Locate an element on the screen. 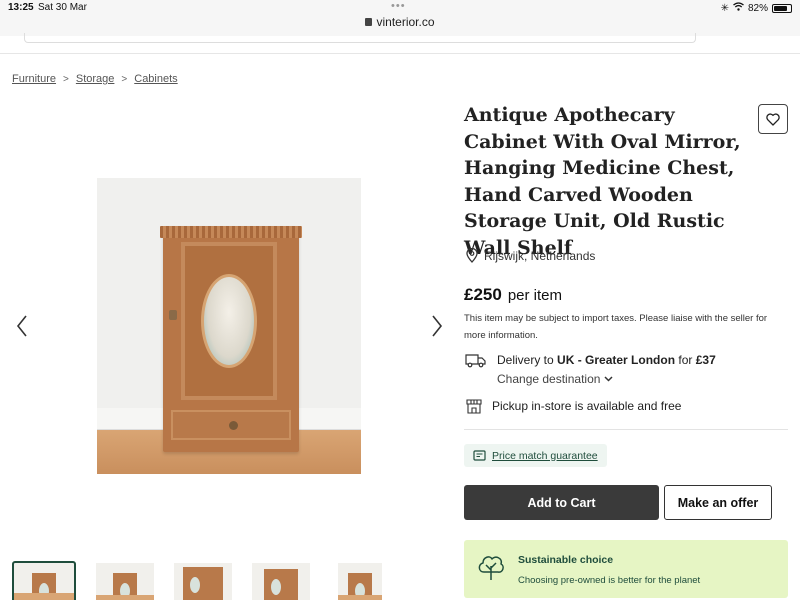 The height and width of the screenshot is (600, 800). url-text: vinterior.co is located at coordinates (405, 22).